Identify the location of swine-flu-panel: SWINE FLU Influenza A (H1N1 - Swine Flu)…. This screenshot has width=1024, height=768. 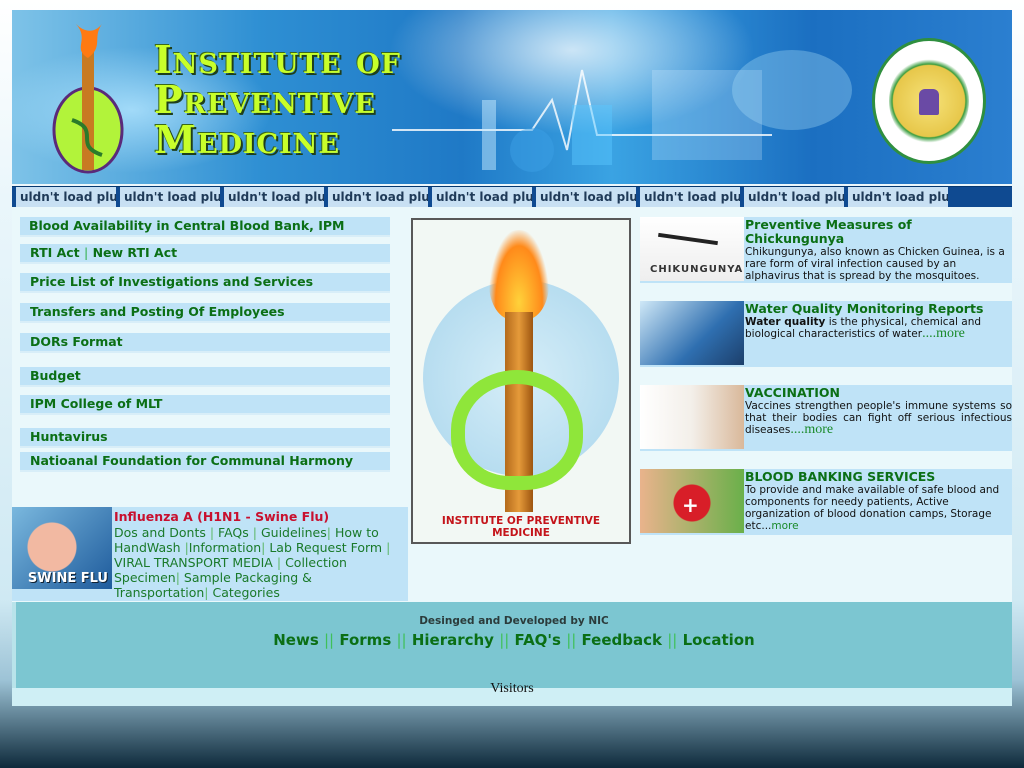
(210, 554).